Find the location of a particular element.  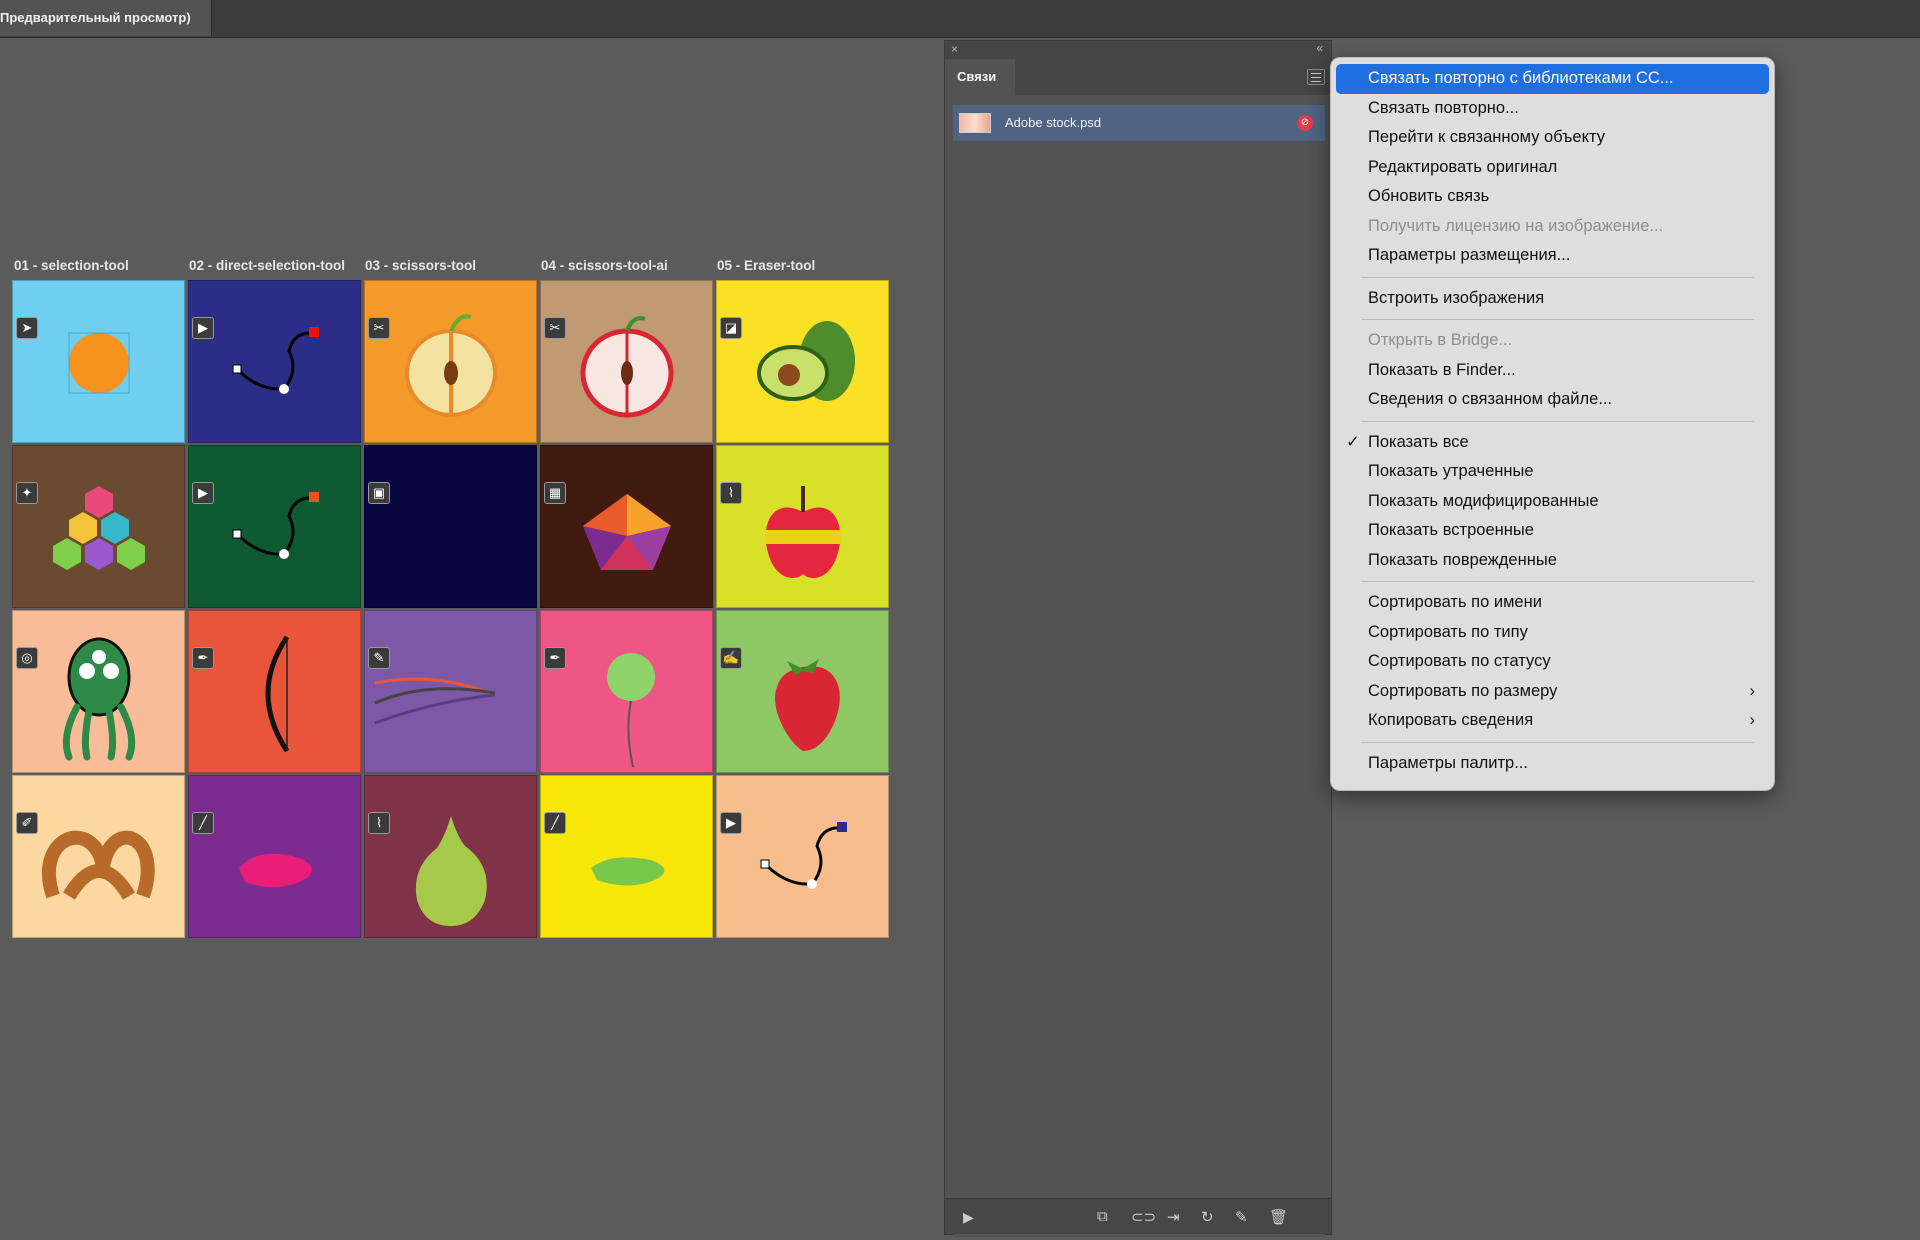

menu-item-label: Обновить связь is located at coordinates (1429, 196).